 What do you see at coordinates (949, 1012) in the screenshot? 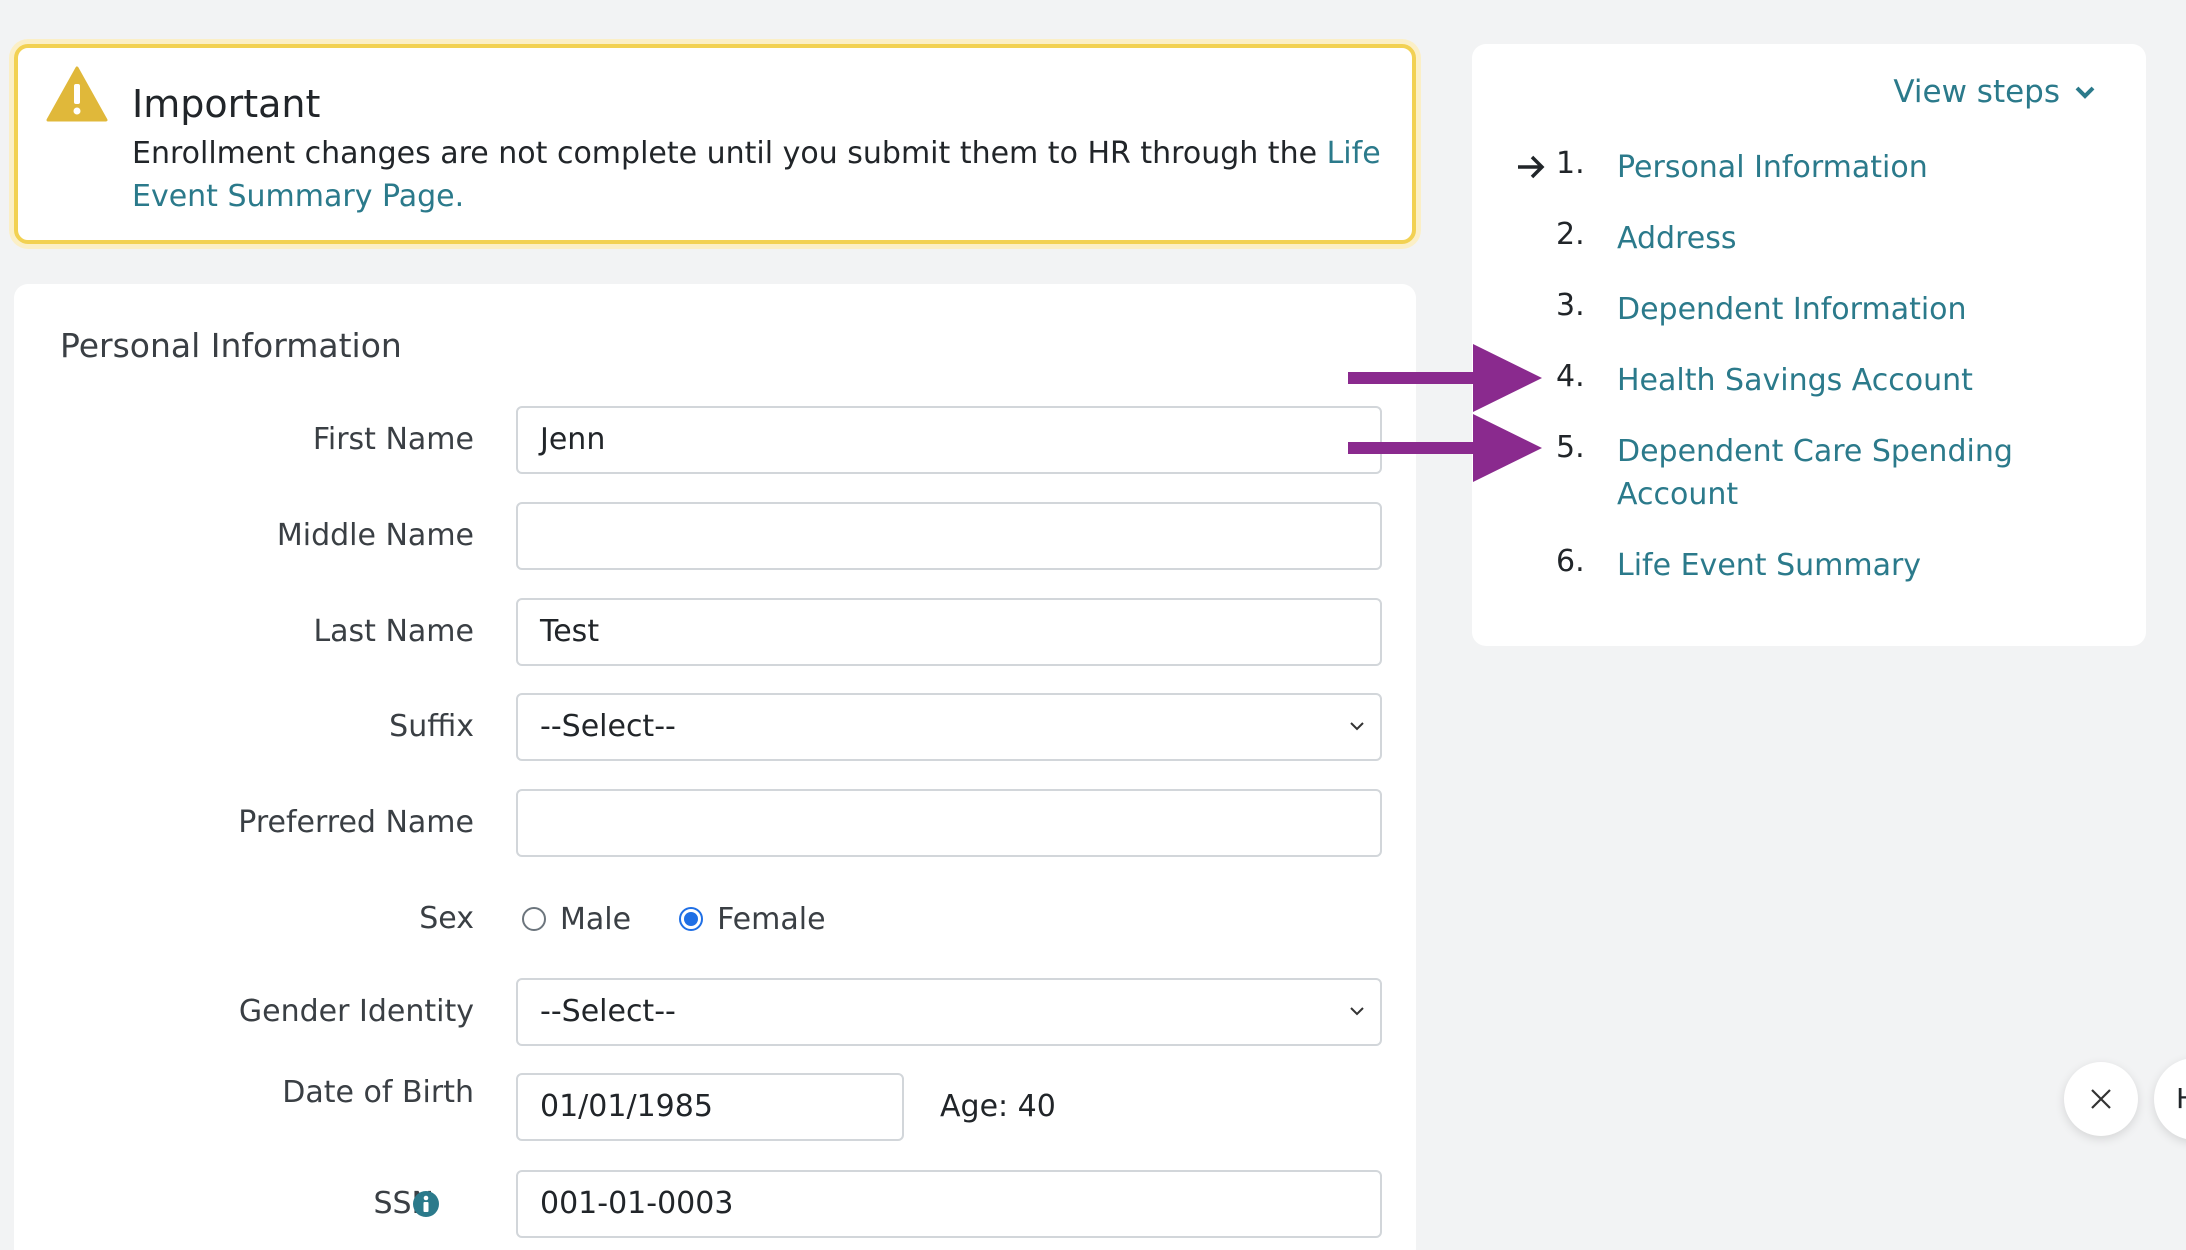
I see `gender-identity-select: --Select--` at bounding box center [949, 1012].